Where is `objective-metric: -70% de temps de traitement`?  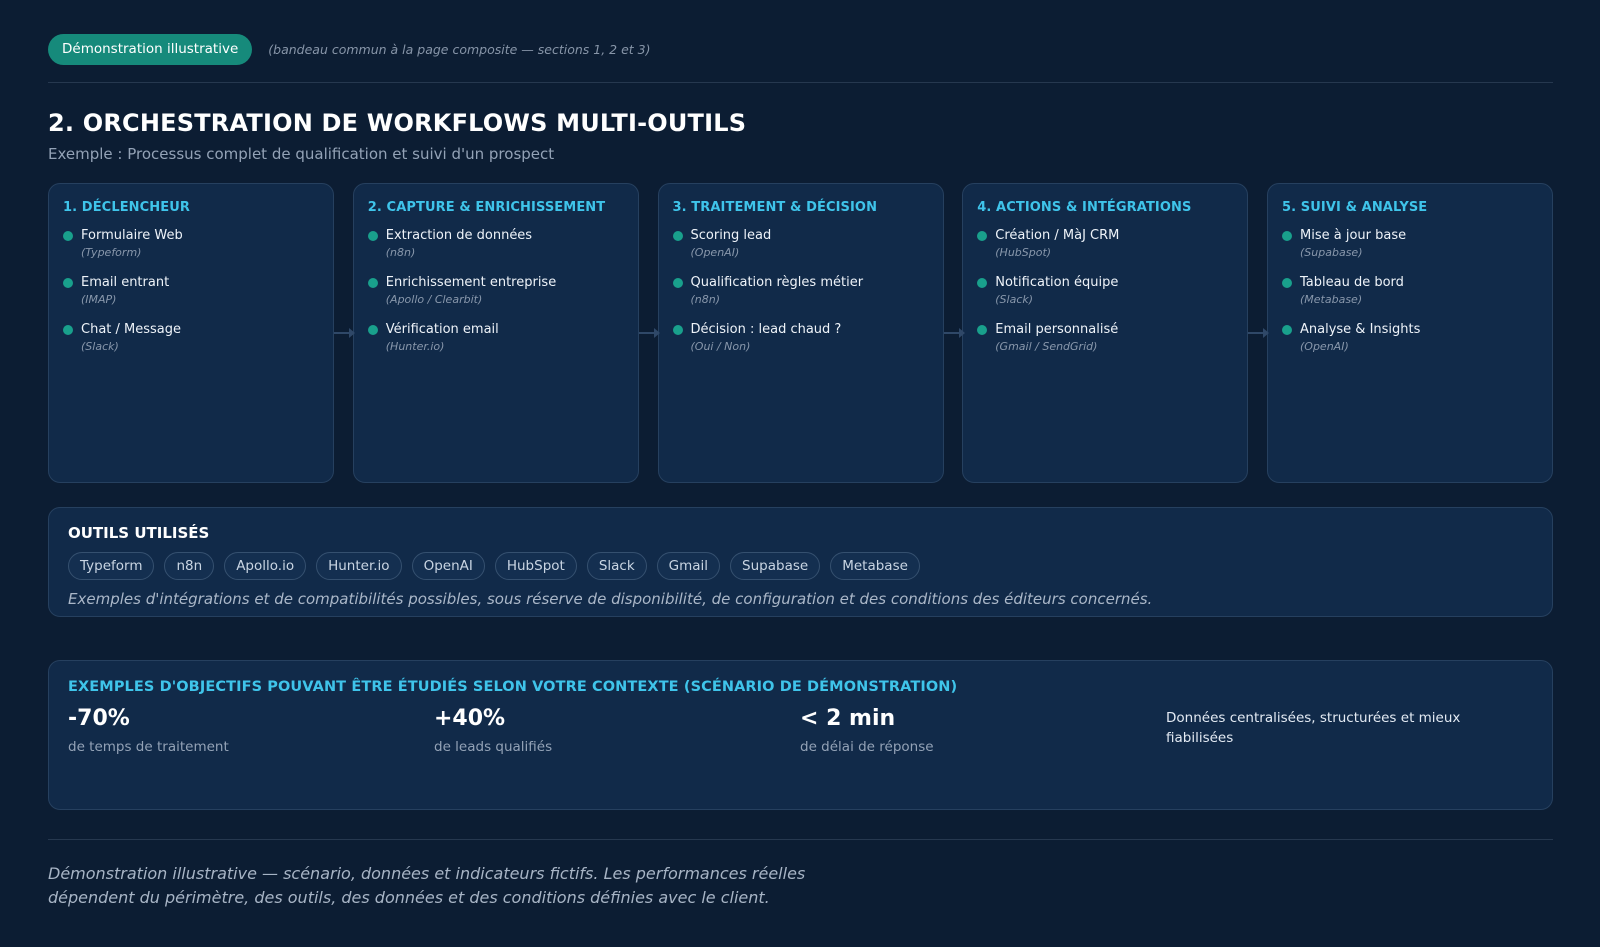
objective-metric: -70% de temps de traitement is located at coordinates (251, 730).